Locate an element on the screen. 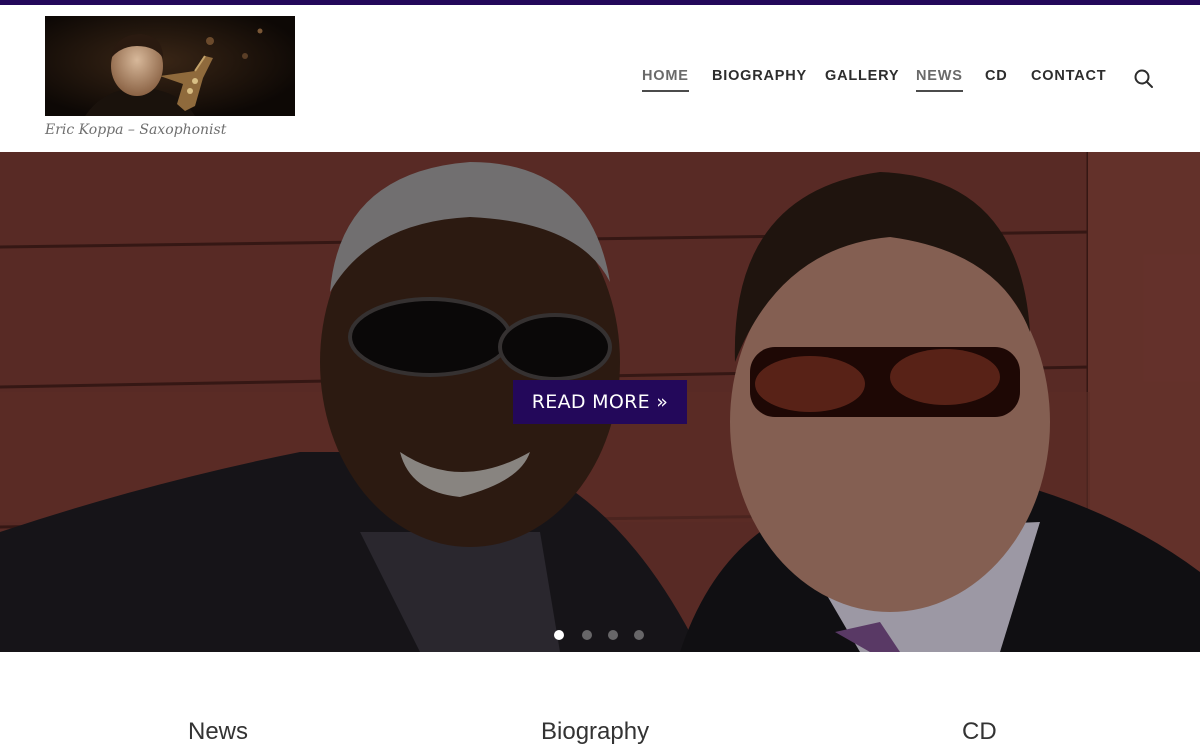 The width and height of the screenshot is (1200, 746). site-logo is located at coordinates (170, 66).